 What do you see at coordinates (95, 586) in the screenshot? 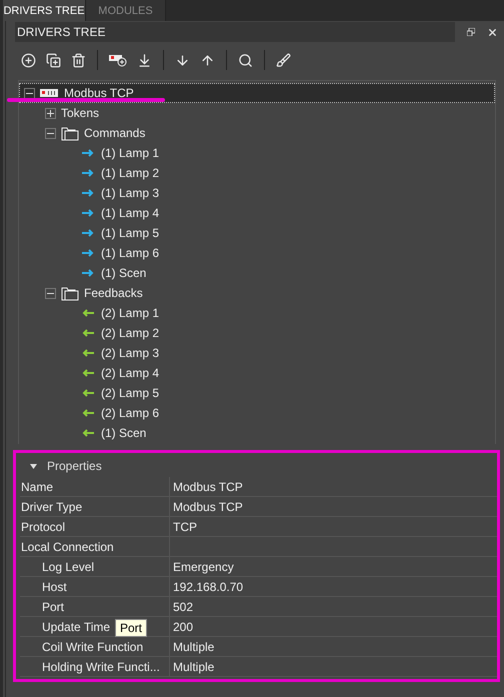
I see `property-name: Host` at bounding box center [95, 586].